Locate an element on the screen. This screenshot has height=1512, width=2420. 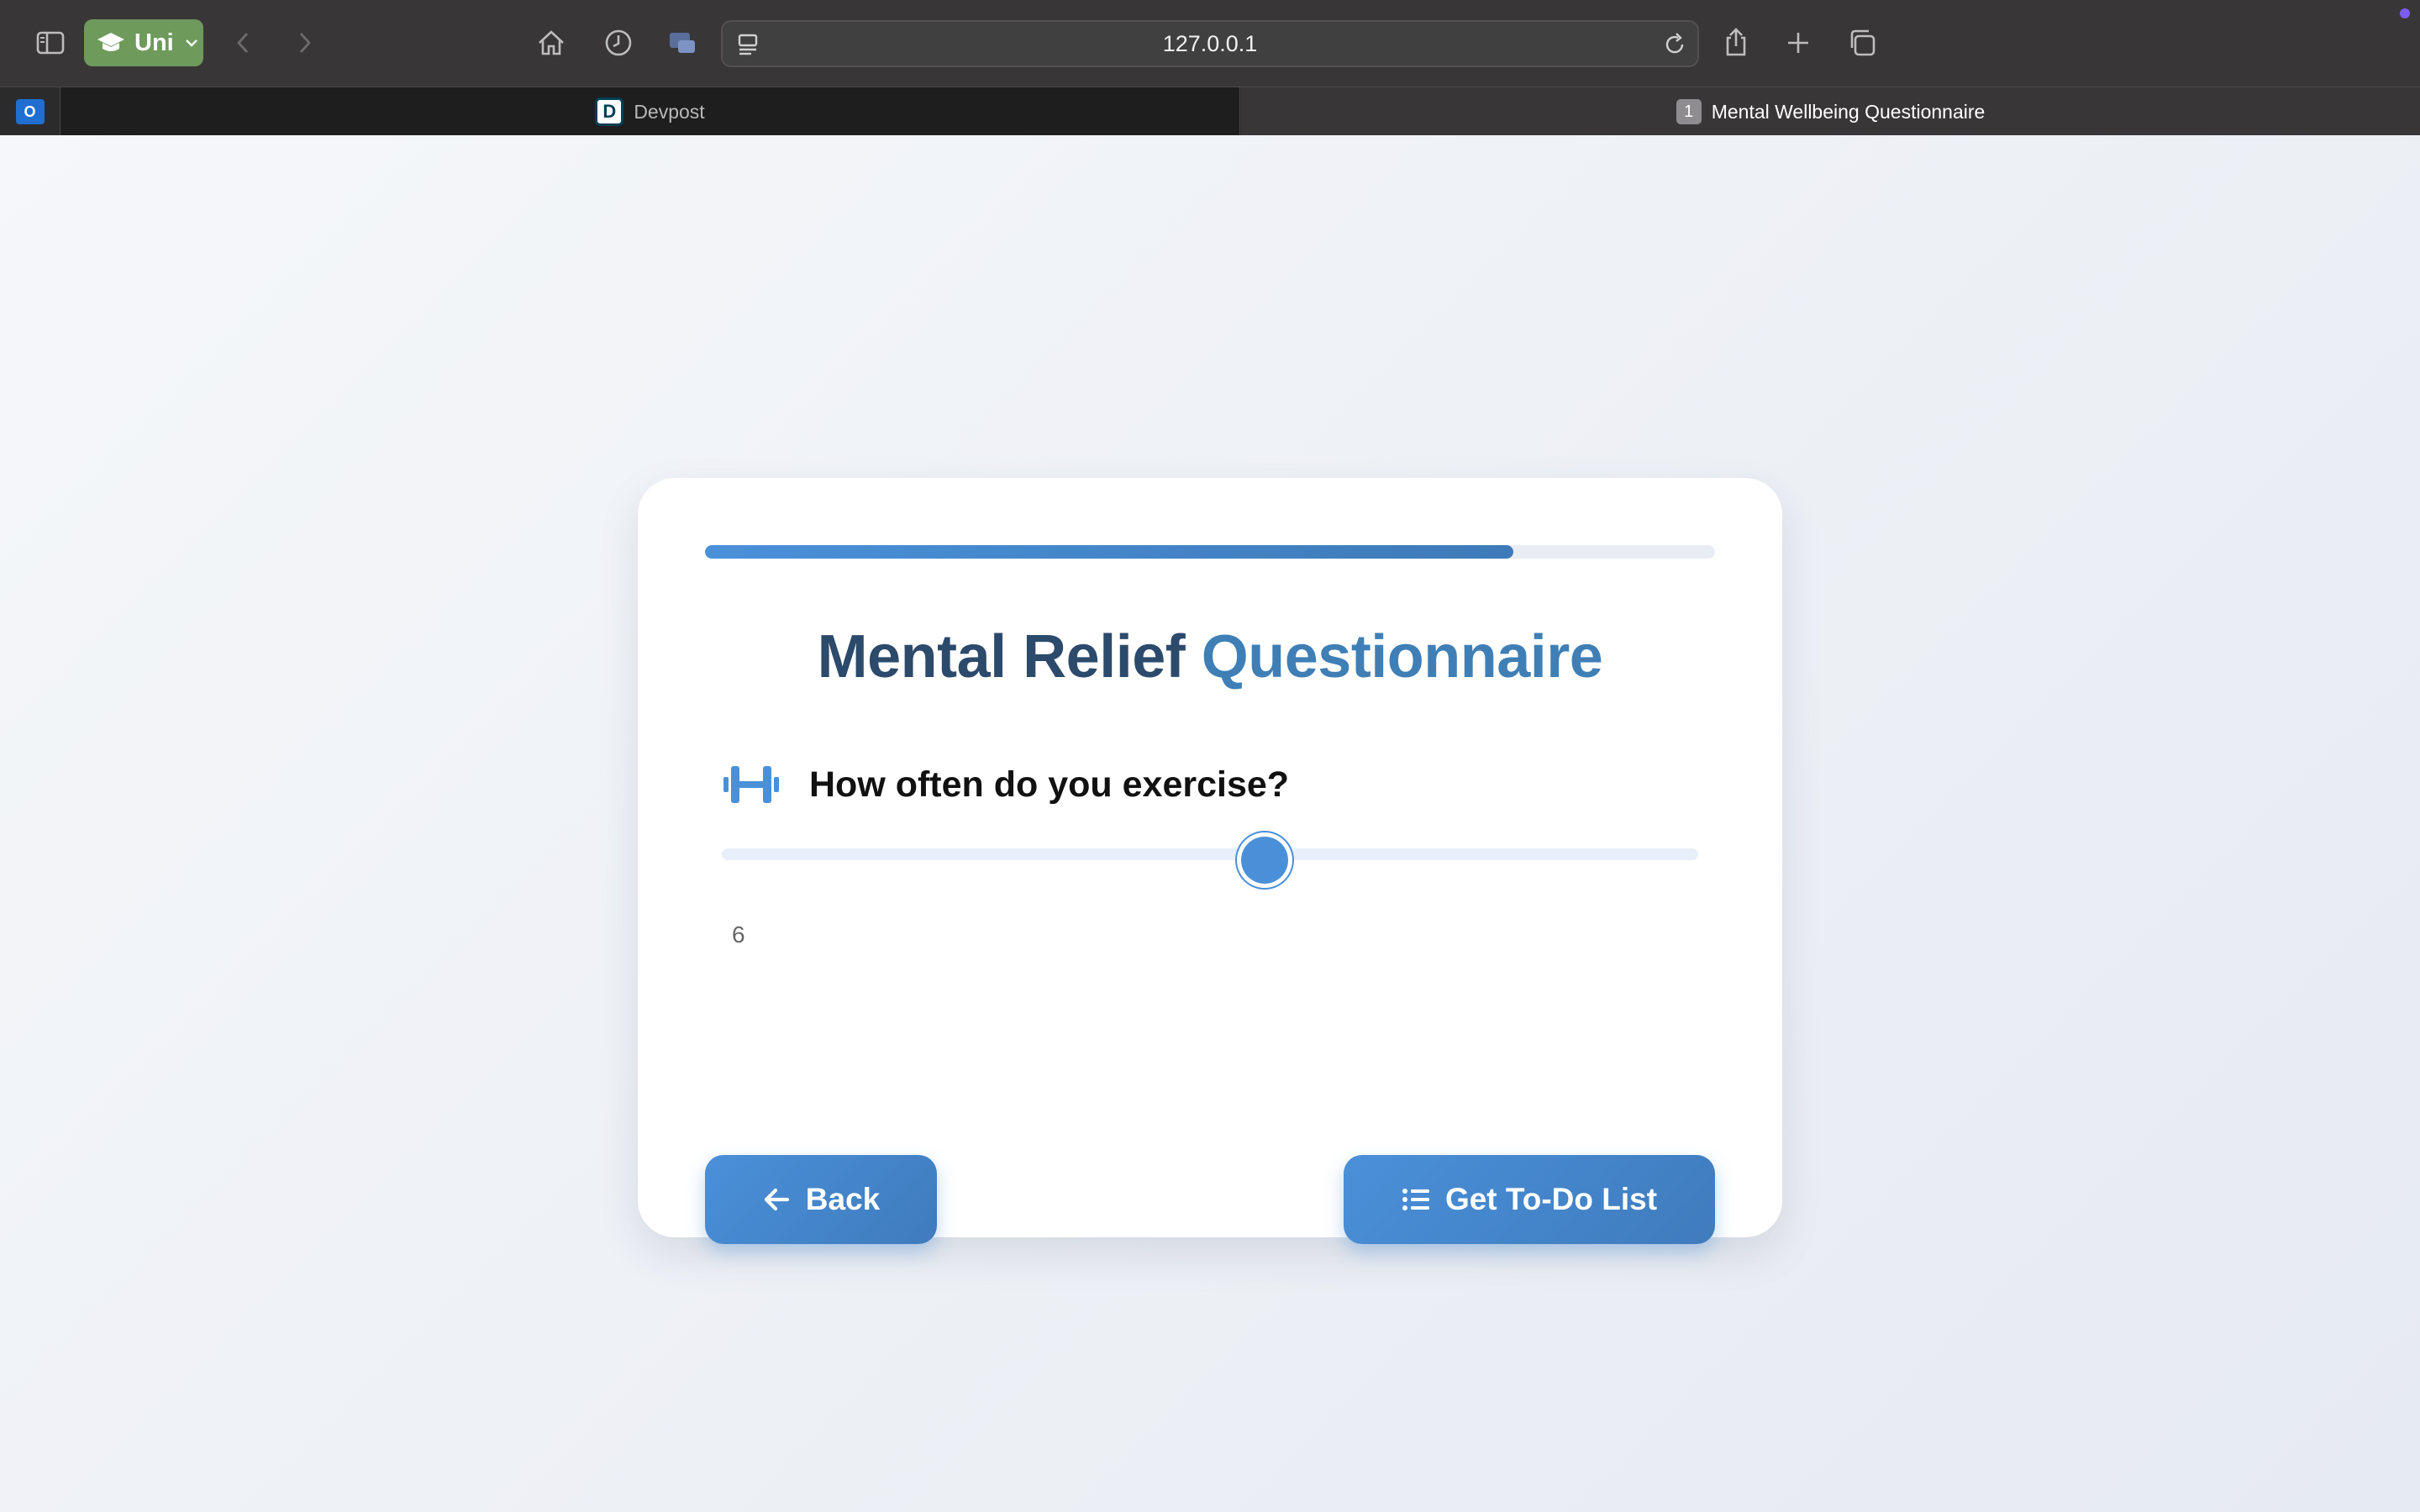
picture-in-picture-button is located at coordinates (682, 42).